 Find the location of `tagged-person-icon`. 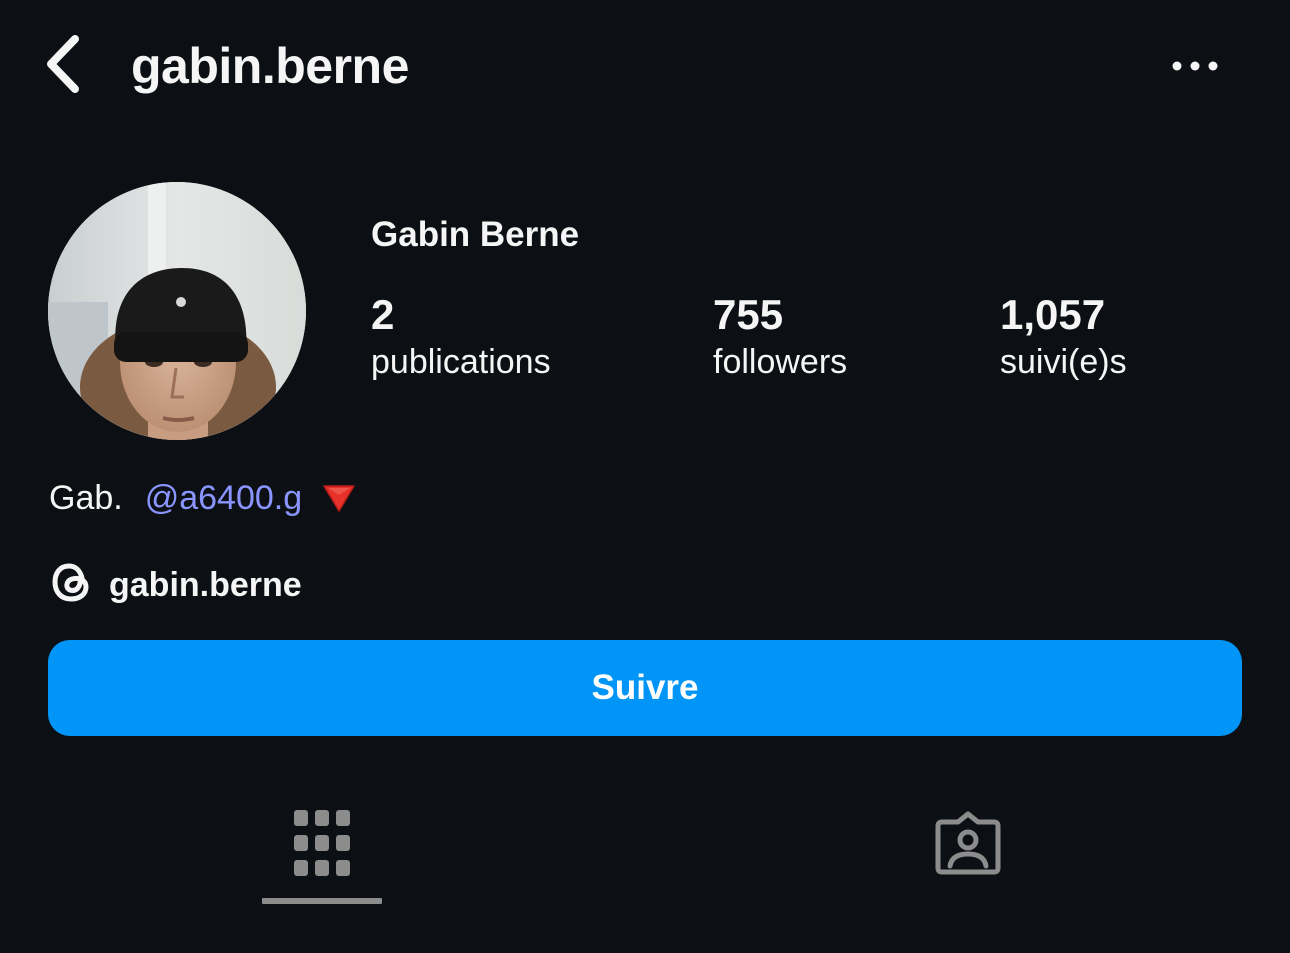

tagged-person-icon is located at coordinates (968, 845).